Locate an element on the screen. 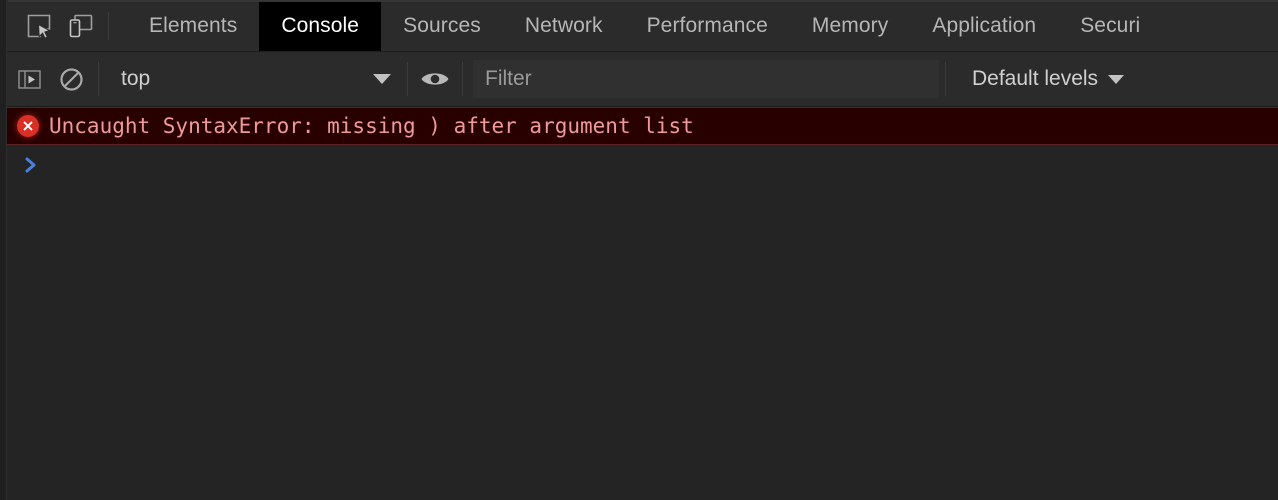 The height and width of the screenshot is (500, 1278). device-toolbar-icon is located at coordinates (81, 26).